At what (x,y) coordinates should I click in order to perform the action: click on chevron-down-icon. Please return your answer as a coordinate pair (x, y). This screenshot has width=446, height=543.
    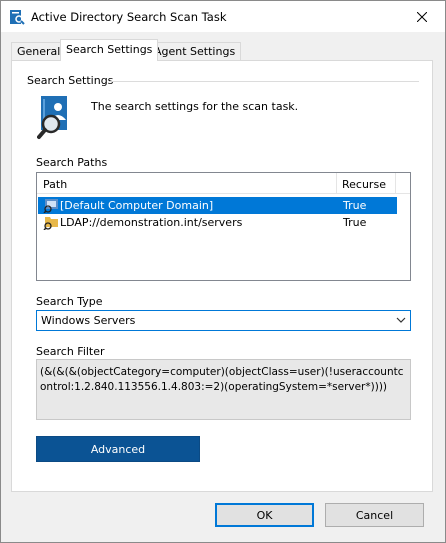
    Looking at the image, I should click on (401, 320).